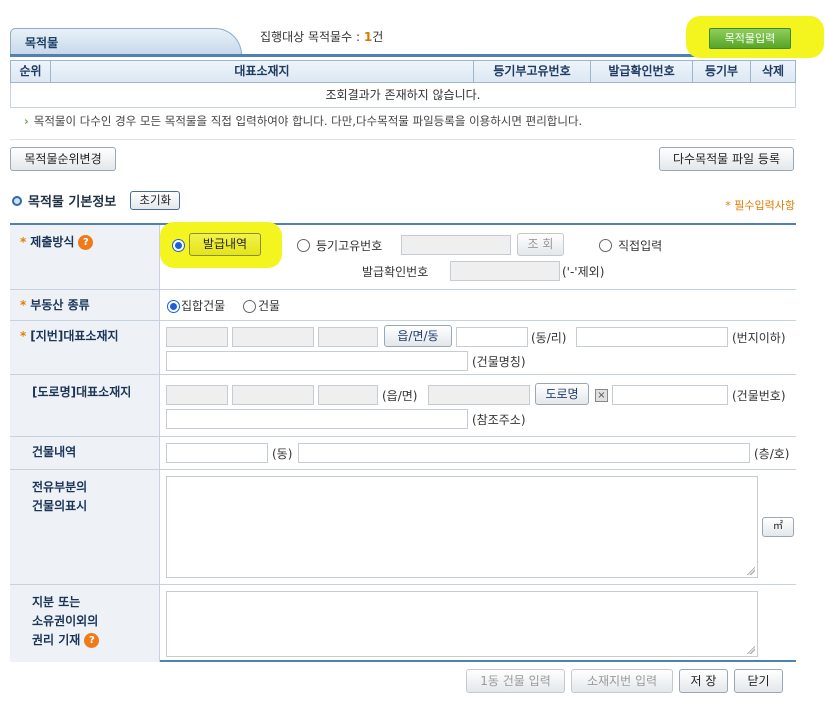 The width and height of the screenshot is (825, 704). I want to click on label-road-address: [도로명]대표소재지, so click(85, 405).